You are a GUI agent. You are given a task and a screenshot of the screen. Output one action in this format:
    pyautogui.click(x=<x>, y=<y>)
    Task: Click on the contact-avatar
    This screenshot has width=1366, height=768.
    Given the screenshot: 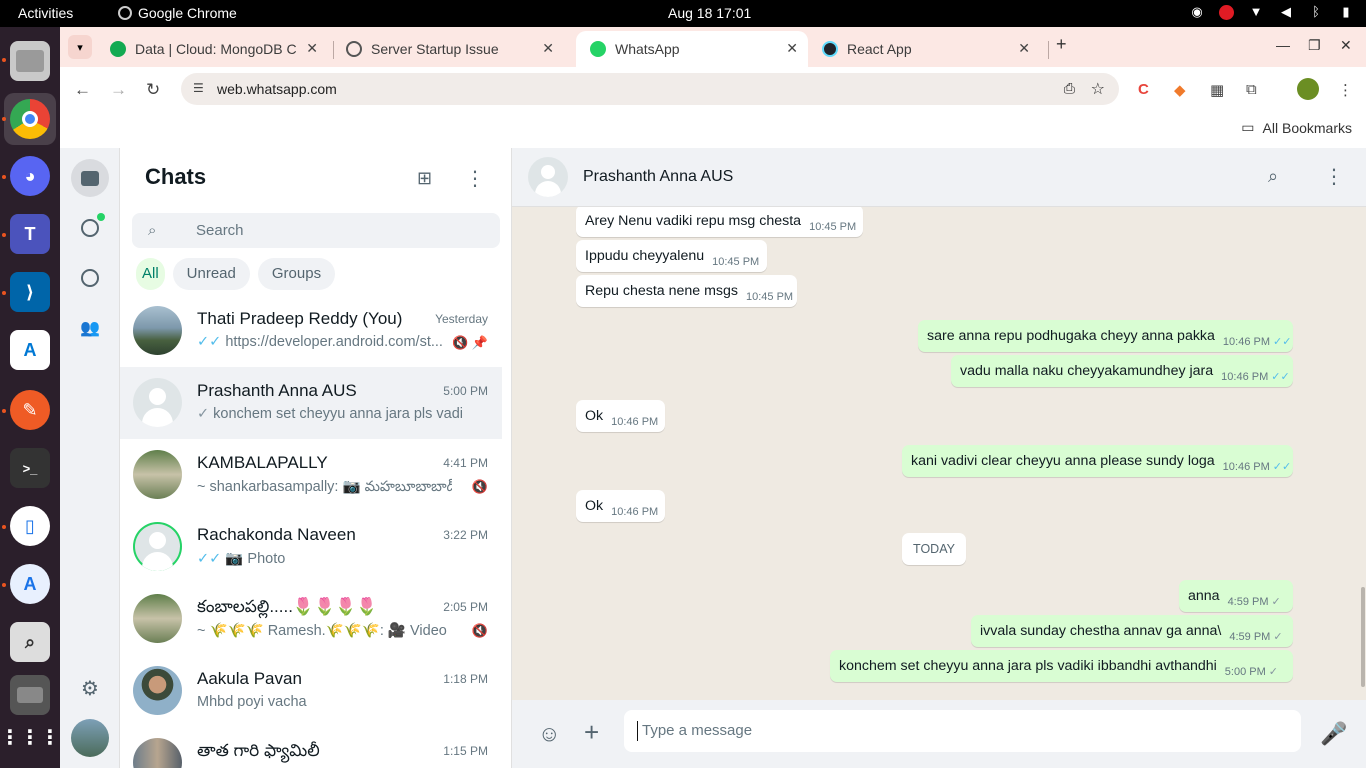 What is the action you would take?
    pyautogui.click(x=548, y=177)
    